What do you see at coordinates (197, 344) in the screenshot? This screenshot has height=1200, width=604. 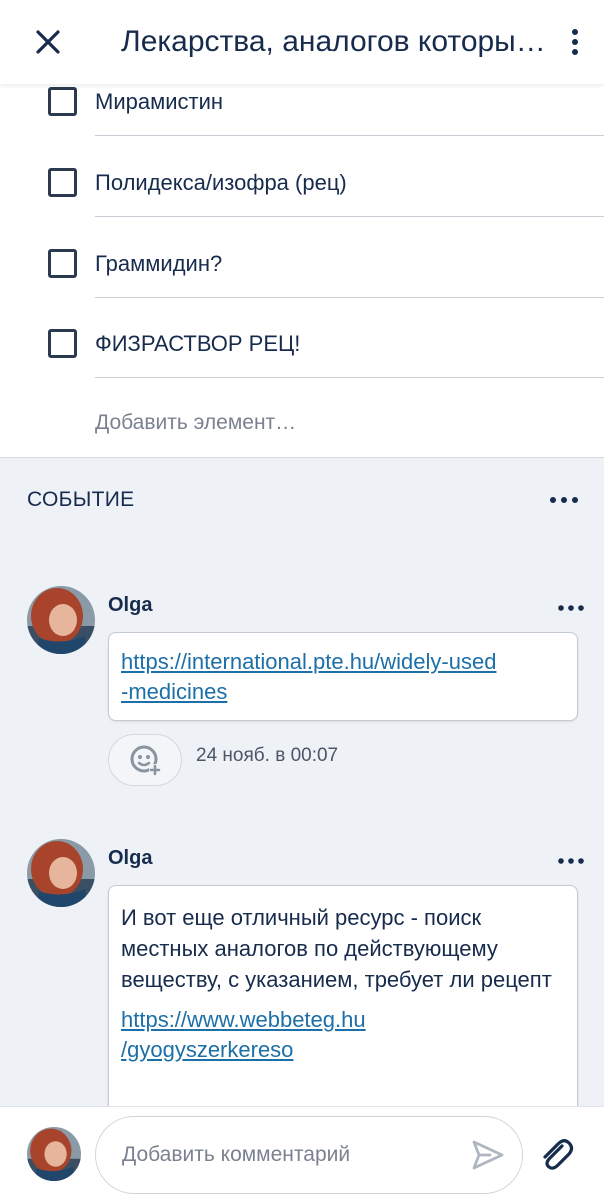 I see `checklist-item-label: ФИЗРАСТВОР РЕЦ!` at bounding box center [197, 344].